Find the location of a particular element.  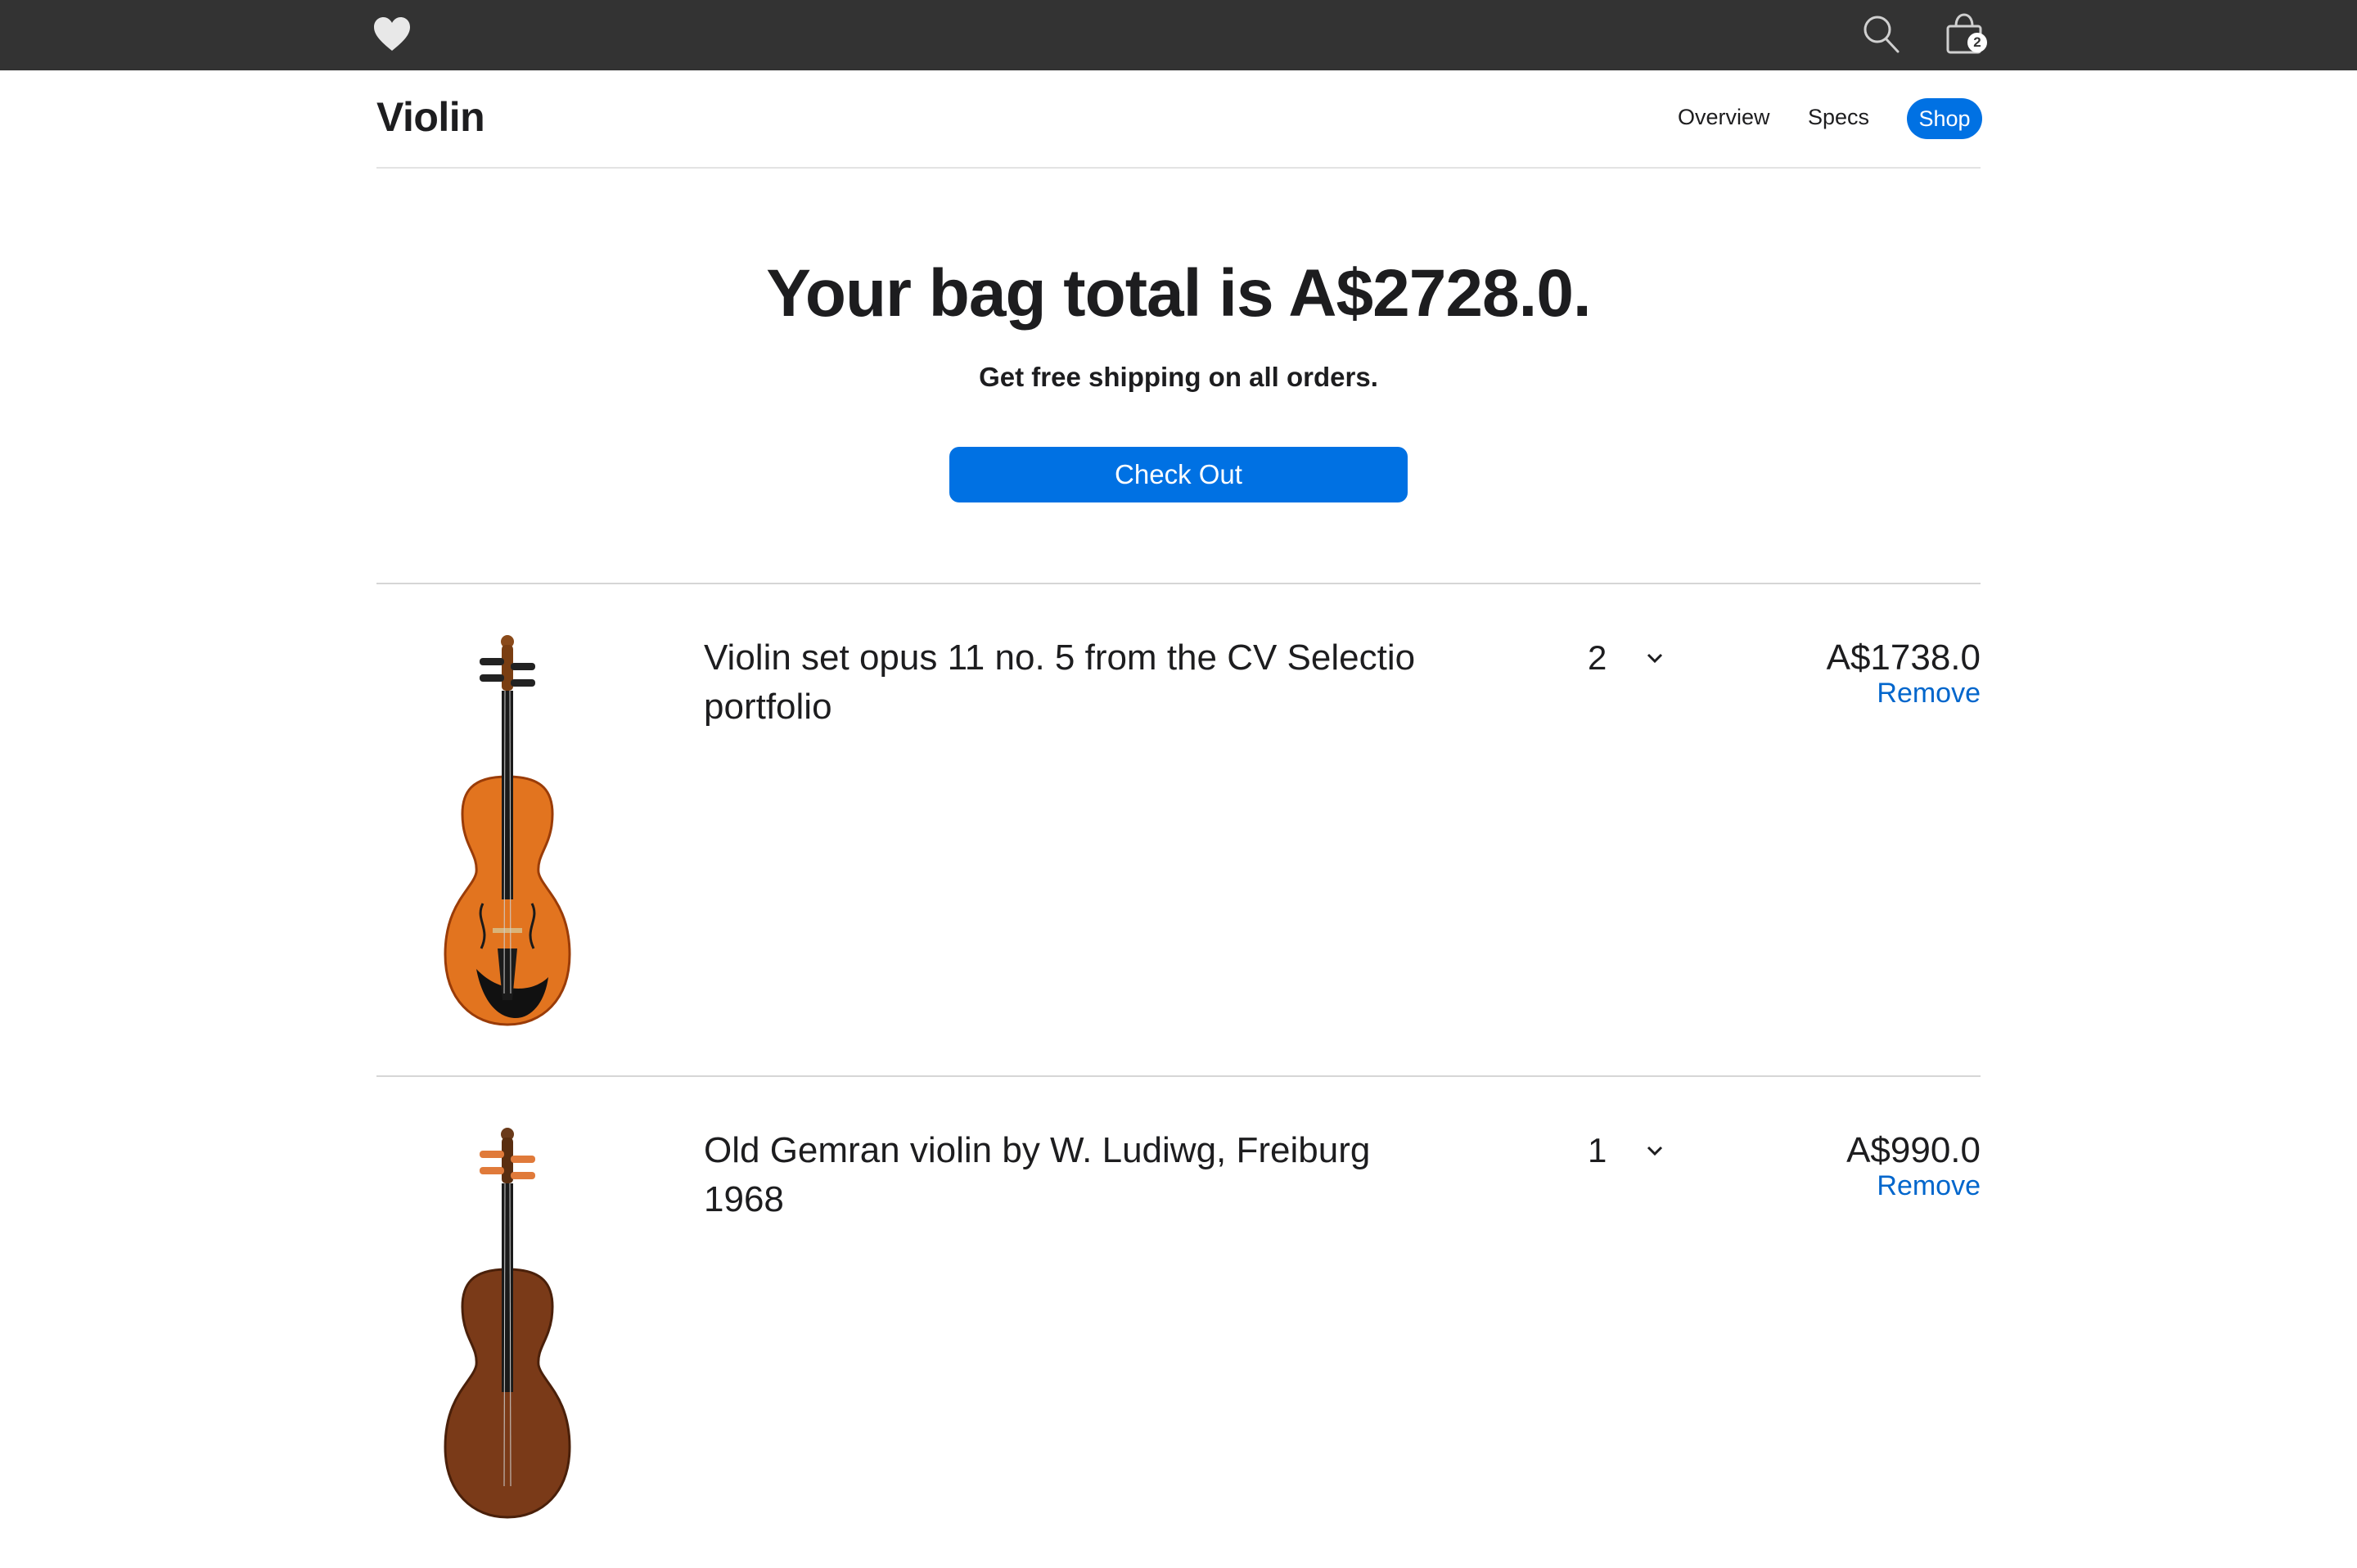

product-title: Violin is located at coordinates (430, 117).